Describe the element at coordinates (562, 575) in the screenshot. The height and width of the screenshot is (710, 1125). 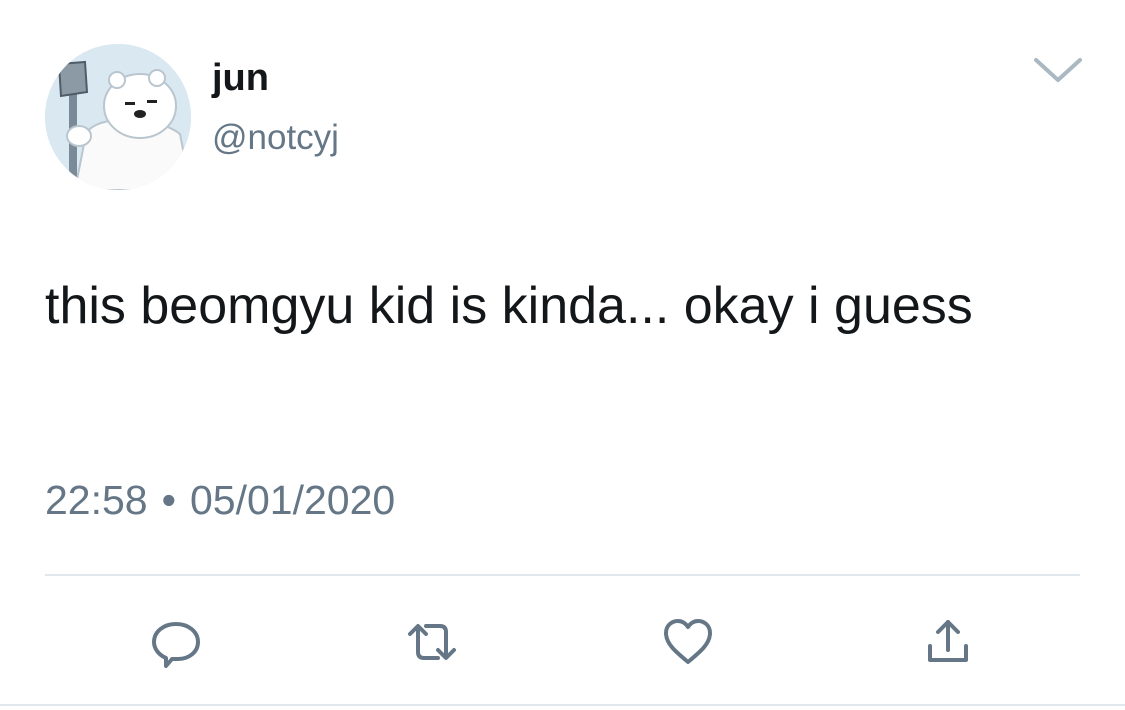
I see `divider` at that location.